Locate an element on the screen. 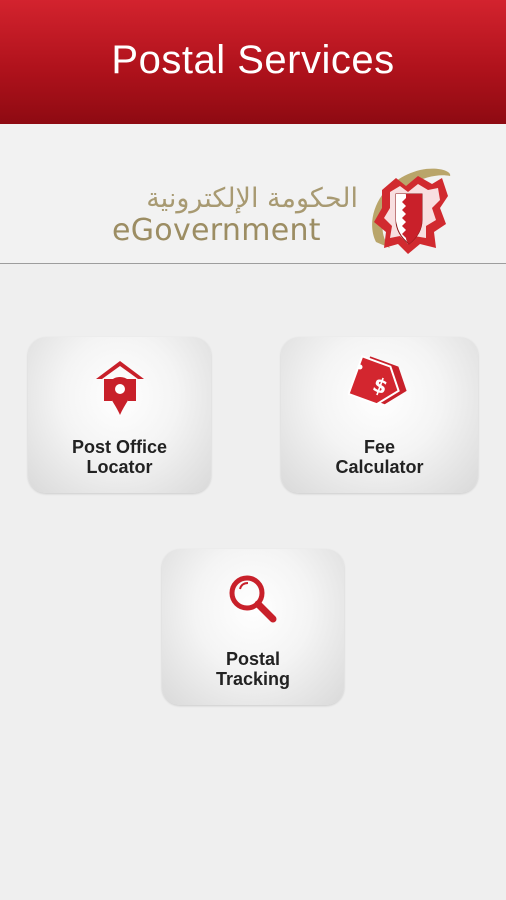 This screenshot has width=506, height=900. post-office-locator-button: Post Office Locator is located at coordinates (119, 415).